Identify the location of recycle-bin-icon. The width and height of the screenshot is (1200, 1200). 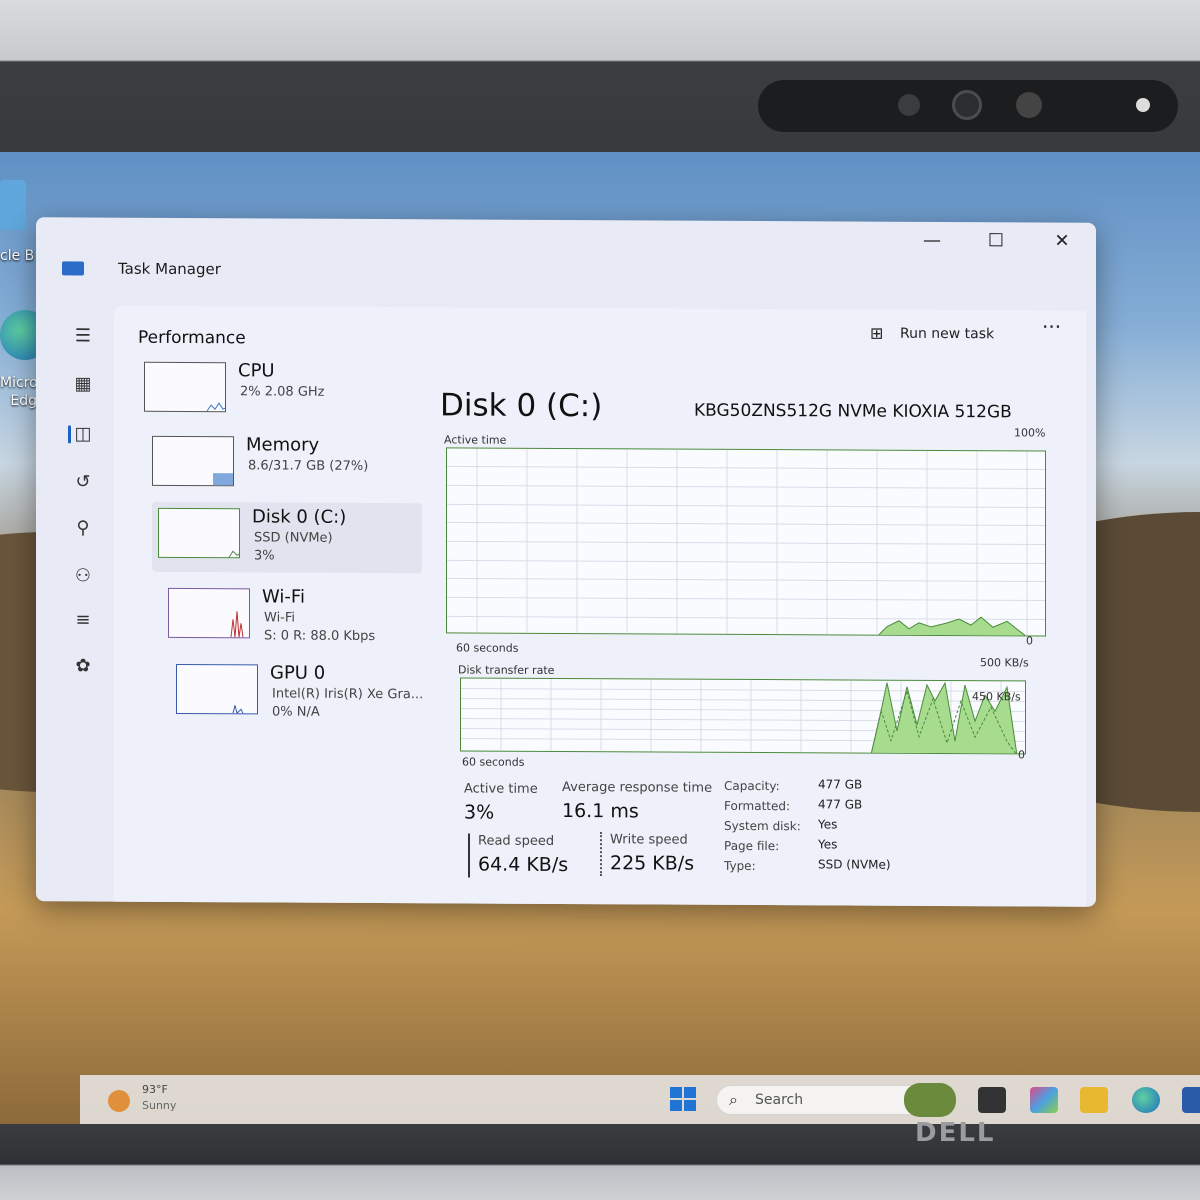
(13, 205).